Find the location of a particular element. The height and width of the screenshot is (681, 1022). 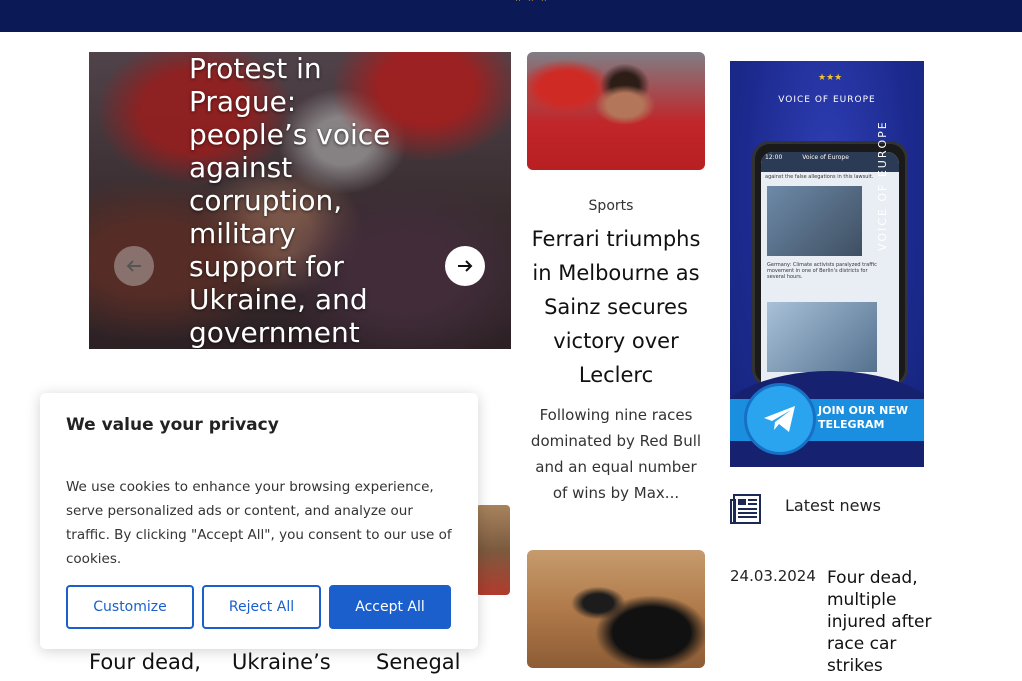

arrow-left-icon is located at coordinates (133, 266).